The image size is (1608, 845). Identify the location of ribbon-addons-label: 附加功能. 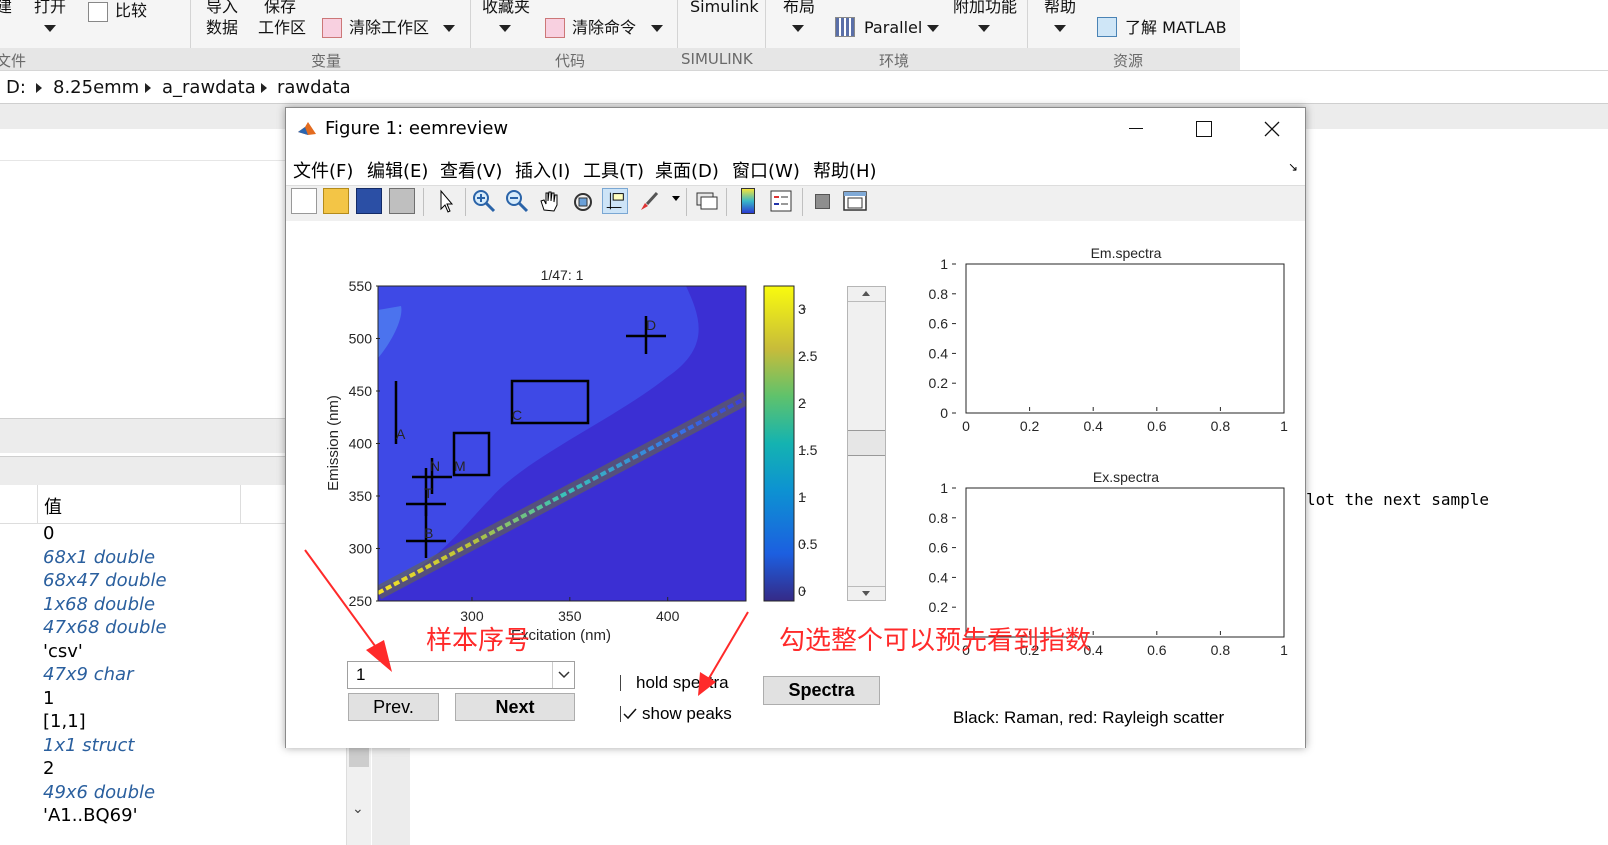
(985, 8).